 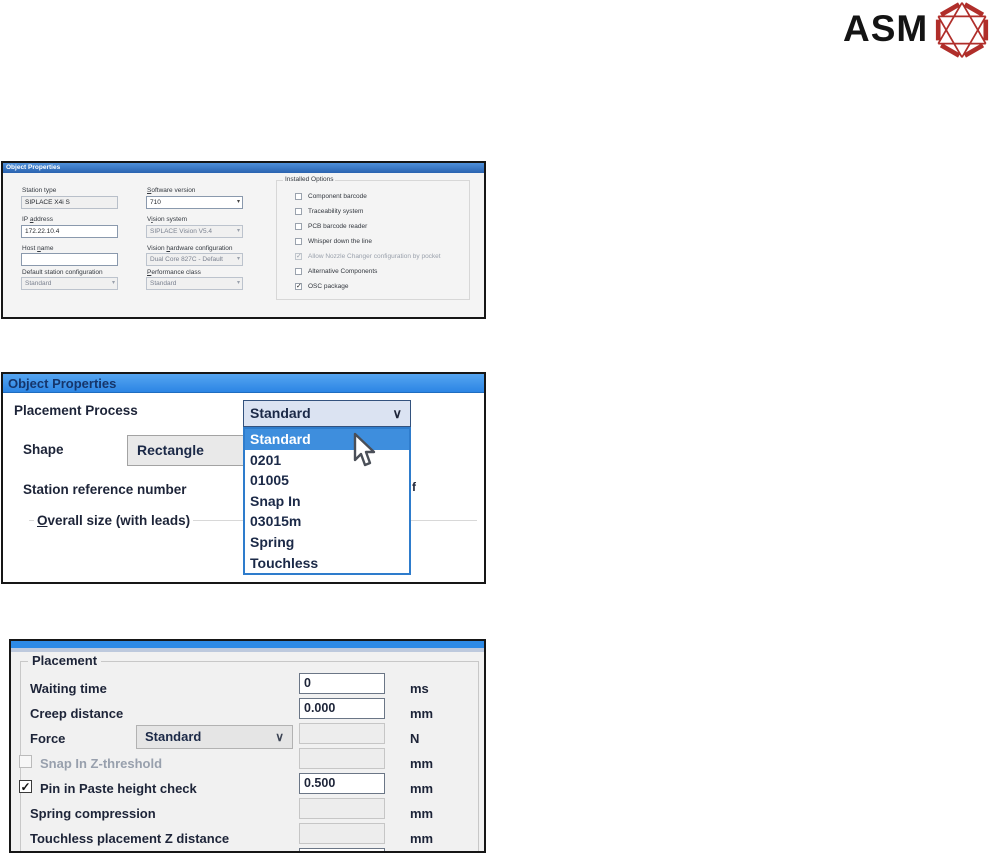 I want to click on shape-label: Shape, so click(x=43, y=449).